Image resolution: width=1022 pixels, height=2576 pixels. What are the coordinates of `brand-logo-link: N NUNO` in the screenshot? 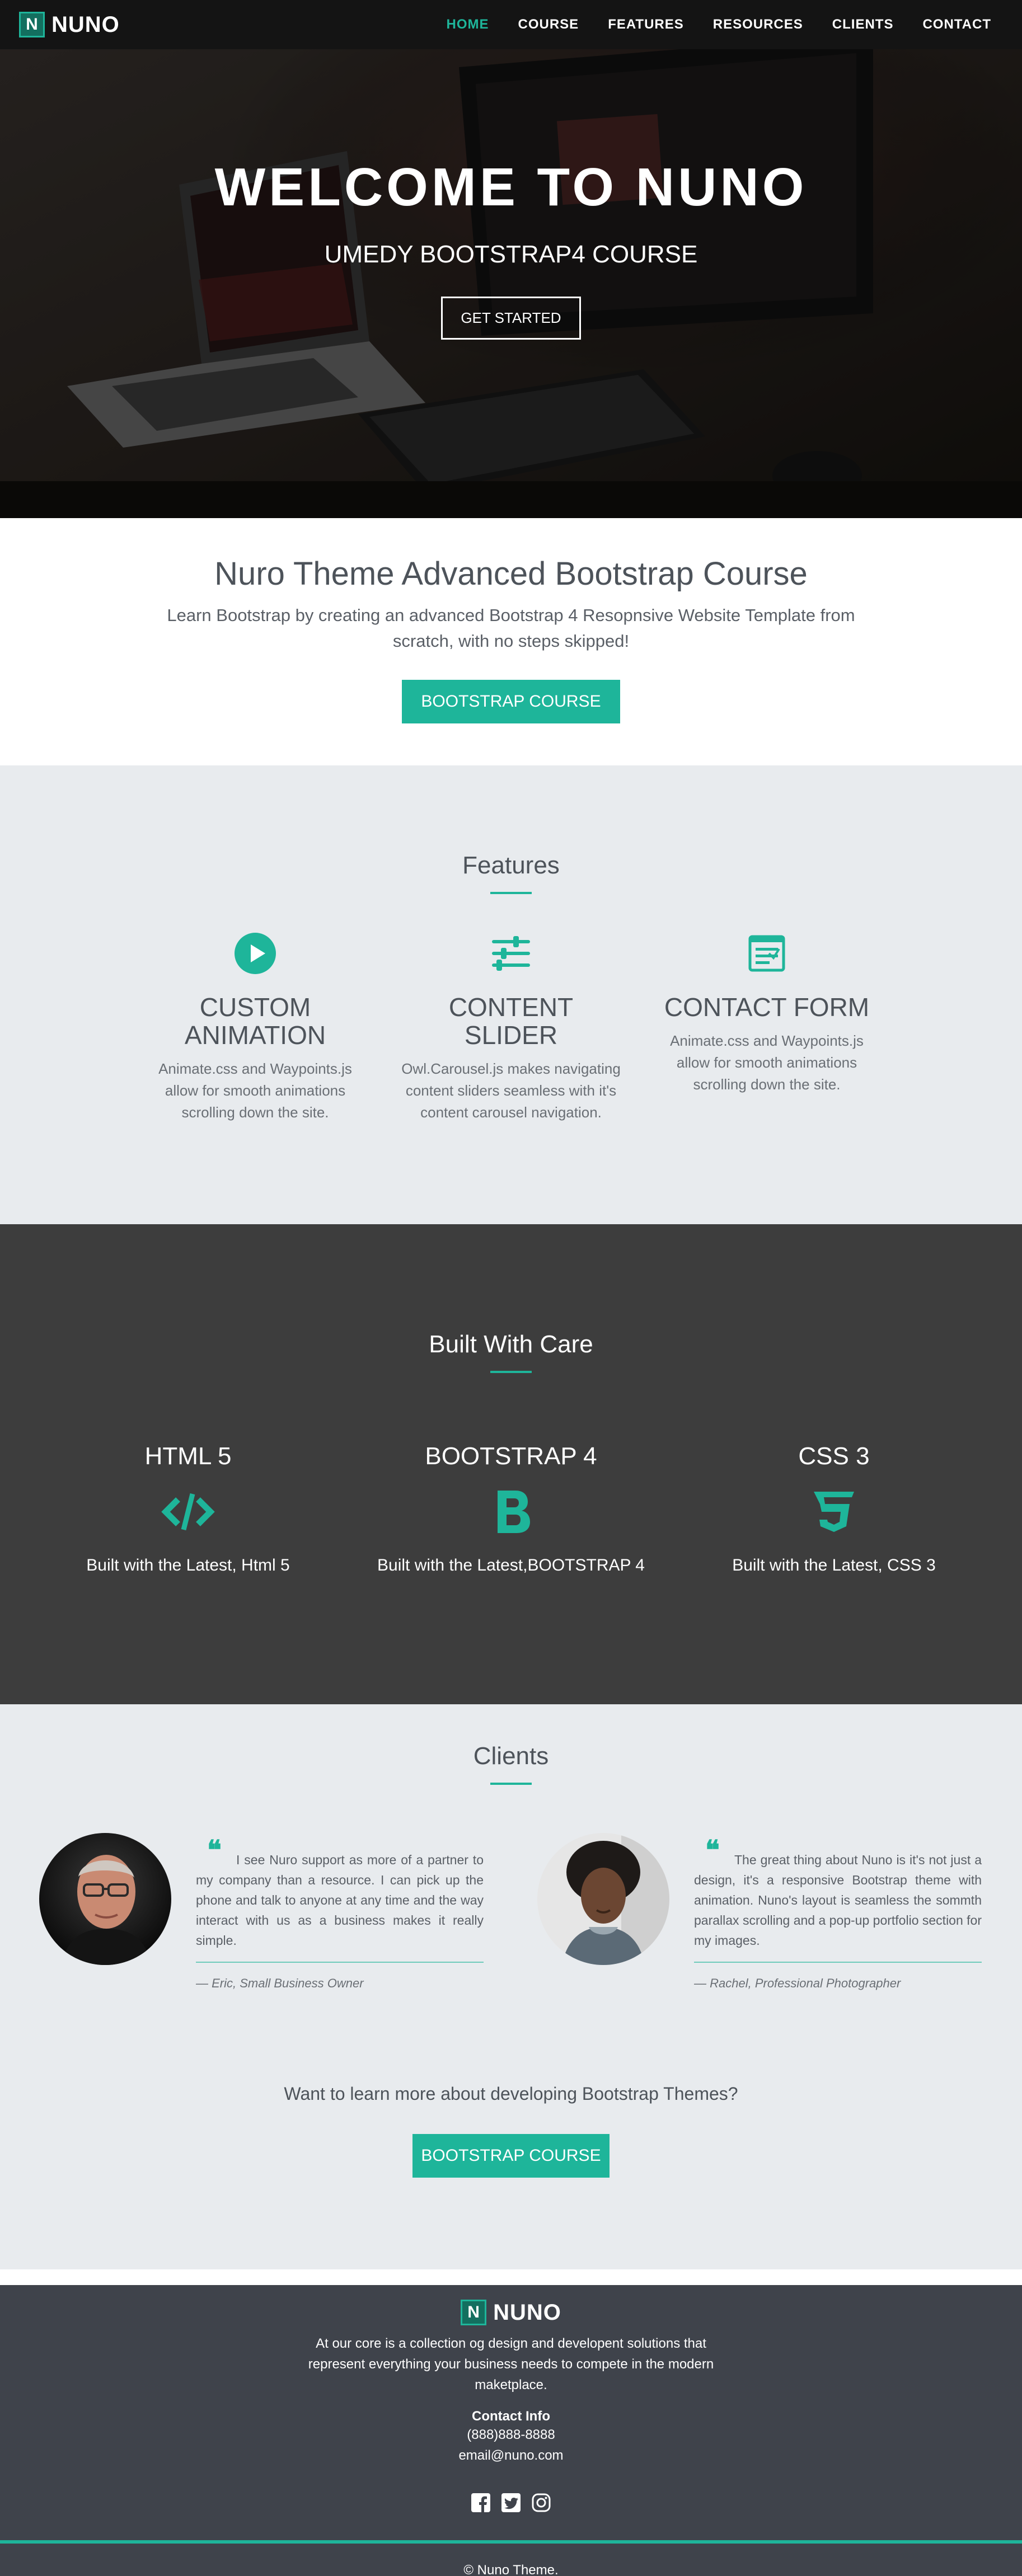 It's located at (69, 24).